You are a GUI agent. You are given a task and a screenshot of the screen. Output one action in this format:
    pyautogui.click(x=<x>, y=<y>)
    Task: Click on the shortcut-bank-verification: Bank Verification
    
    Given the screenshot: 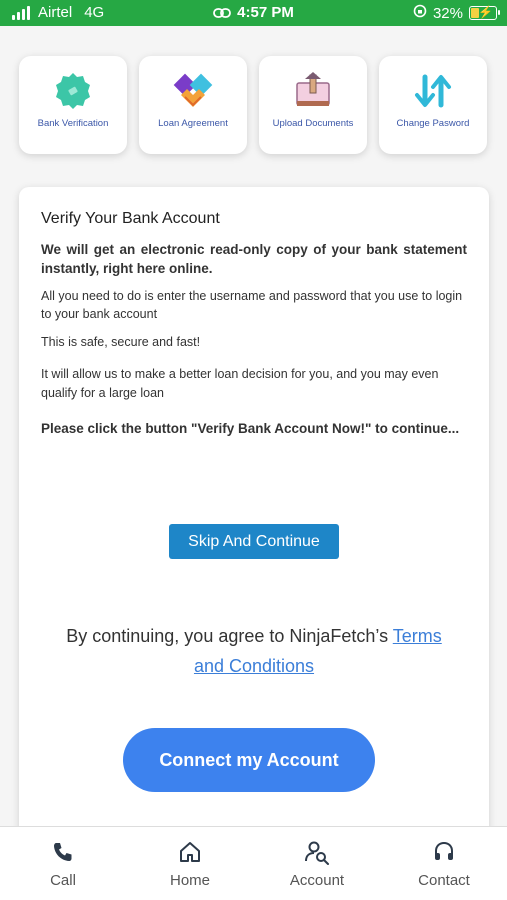 What is the action you would take?
    pyautogui.click(x=73, y=105)
    